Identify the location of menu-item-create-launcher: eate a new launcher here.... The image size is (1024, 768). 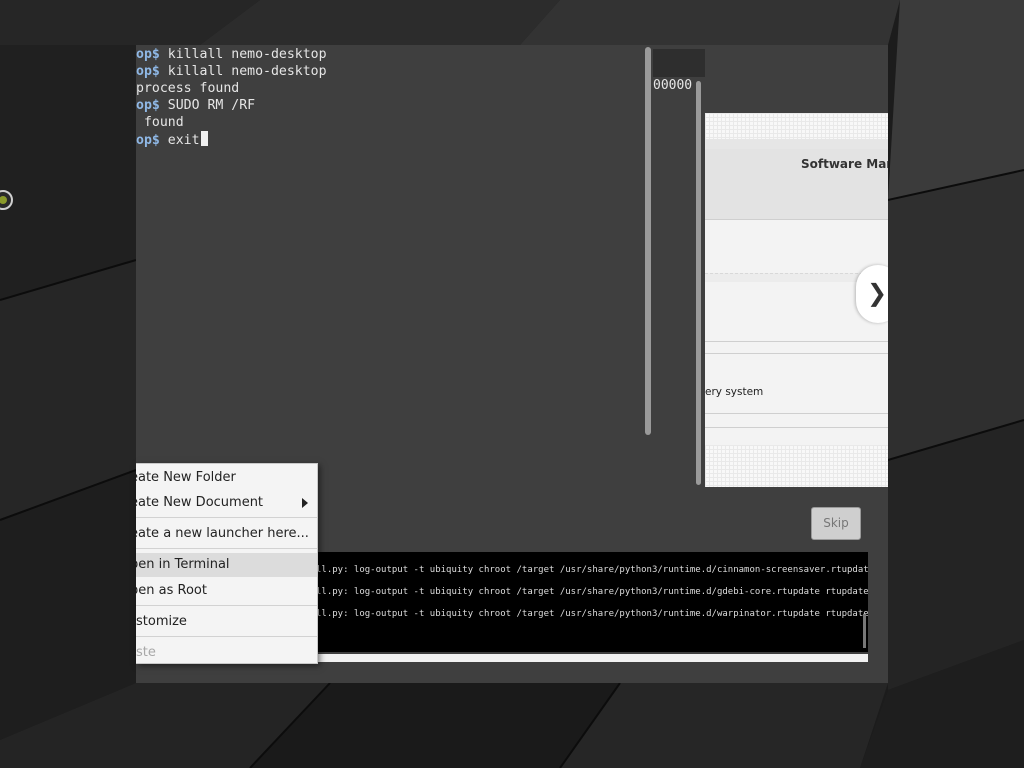
(226, 534).